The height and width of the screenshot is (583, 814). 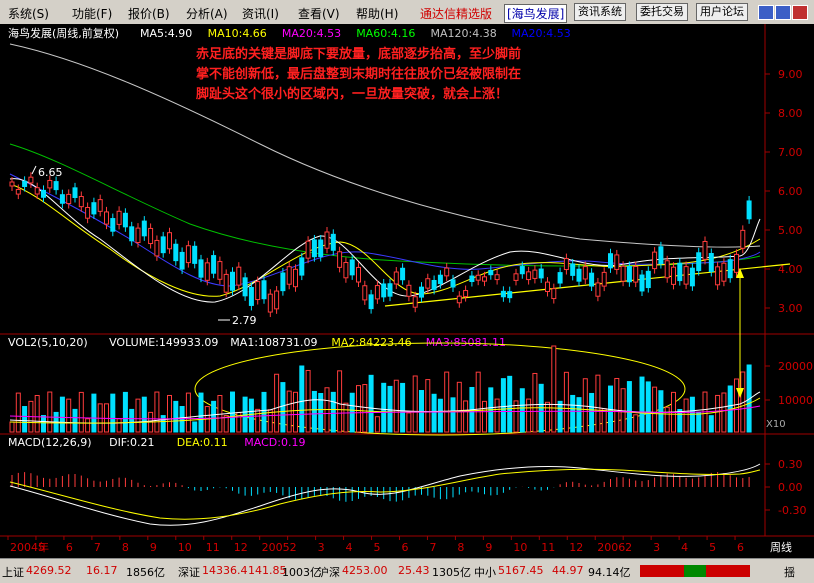 What do you see at coordinates (790, 308) in the screenshot?
I see `price-tick-6: 3.00` at bounding box center [790, 308].